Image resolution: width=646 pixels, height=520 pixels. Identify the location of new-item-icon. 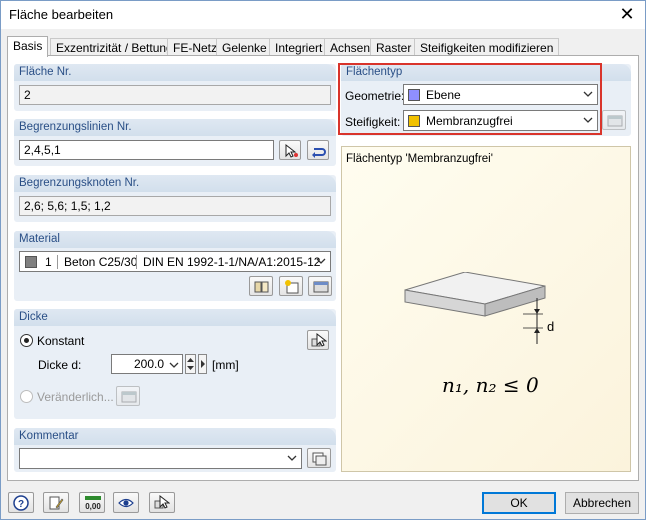
(292, 287).